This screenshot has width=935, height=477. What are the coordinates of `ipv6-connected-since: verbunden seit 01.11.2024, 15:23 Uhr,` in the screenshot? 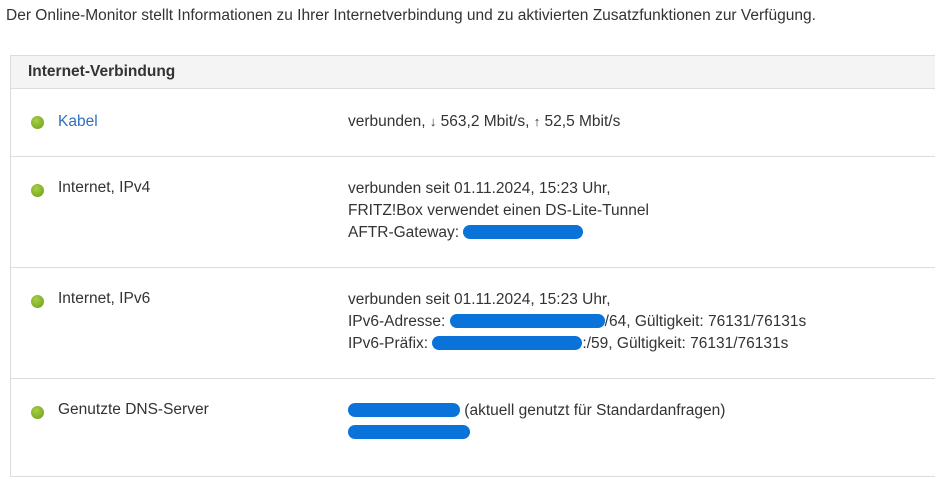 It's located at (479, 299).